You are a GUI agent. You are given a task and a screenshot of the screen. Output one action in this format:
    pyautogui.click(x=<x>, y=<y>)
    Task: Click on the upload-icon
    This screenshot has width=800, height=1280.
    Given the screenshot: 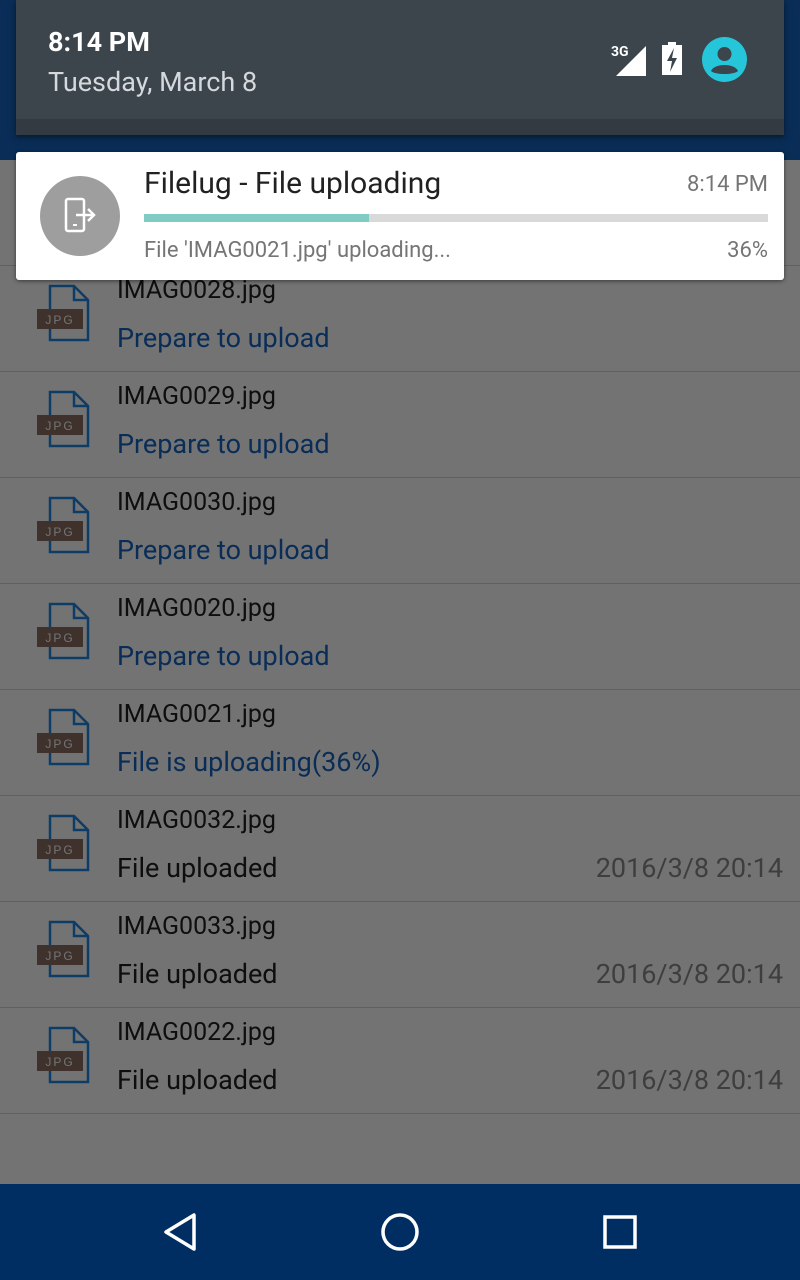 What is the action you would take?
    pyautogui.click(x=80, y=216)
    